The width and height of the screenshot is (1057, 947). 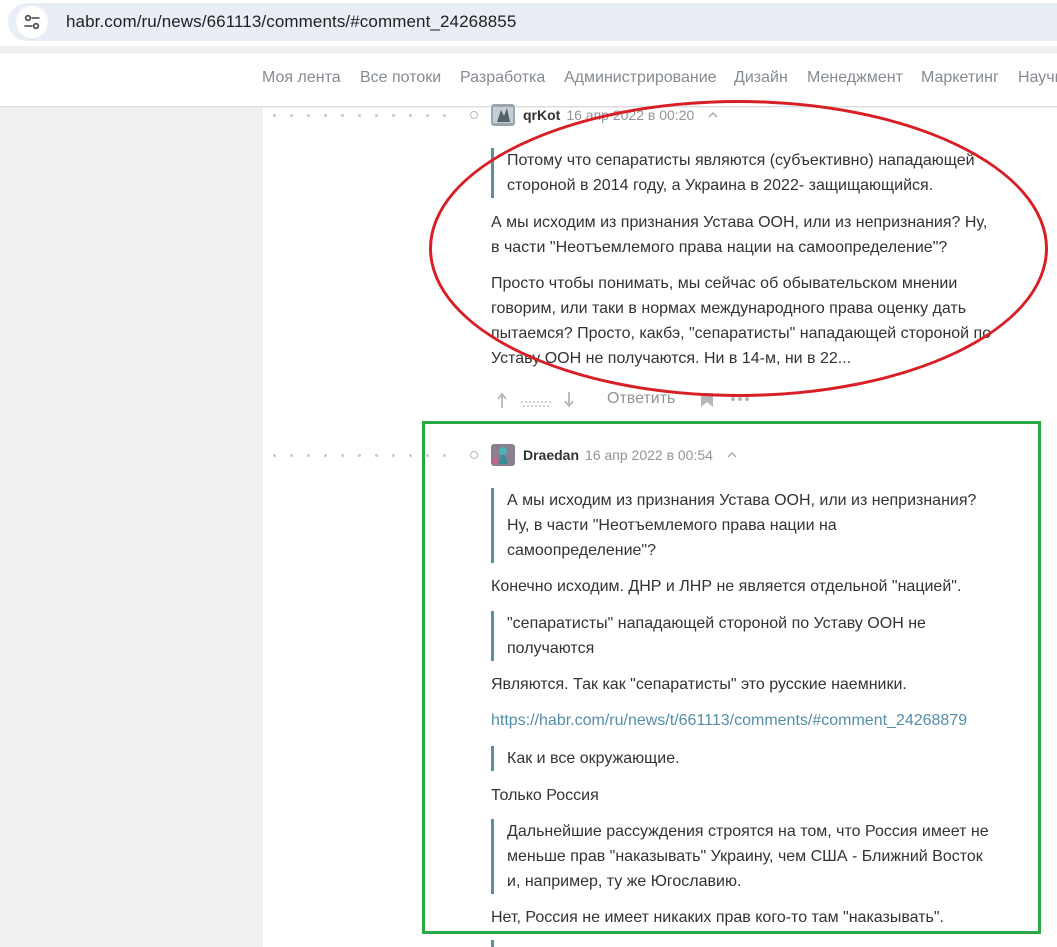 What do you see at coordinates (761, 78) in the screenshot?
I see `nav-design: Дизайн` at bounding box center [761, 78].